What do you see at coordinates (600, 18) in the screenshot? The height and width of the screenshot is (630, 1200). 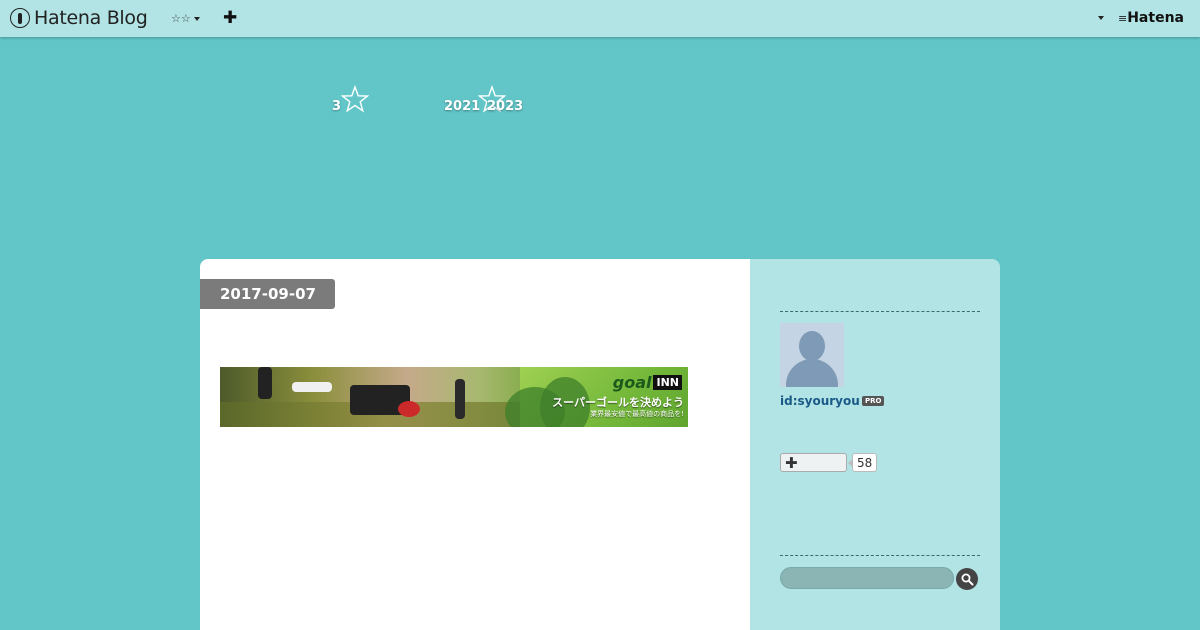 I see `global-header: Hatena Blog ☆☆ ✚ ≡ Hatena` at bounding box center [600, 18].